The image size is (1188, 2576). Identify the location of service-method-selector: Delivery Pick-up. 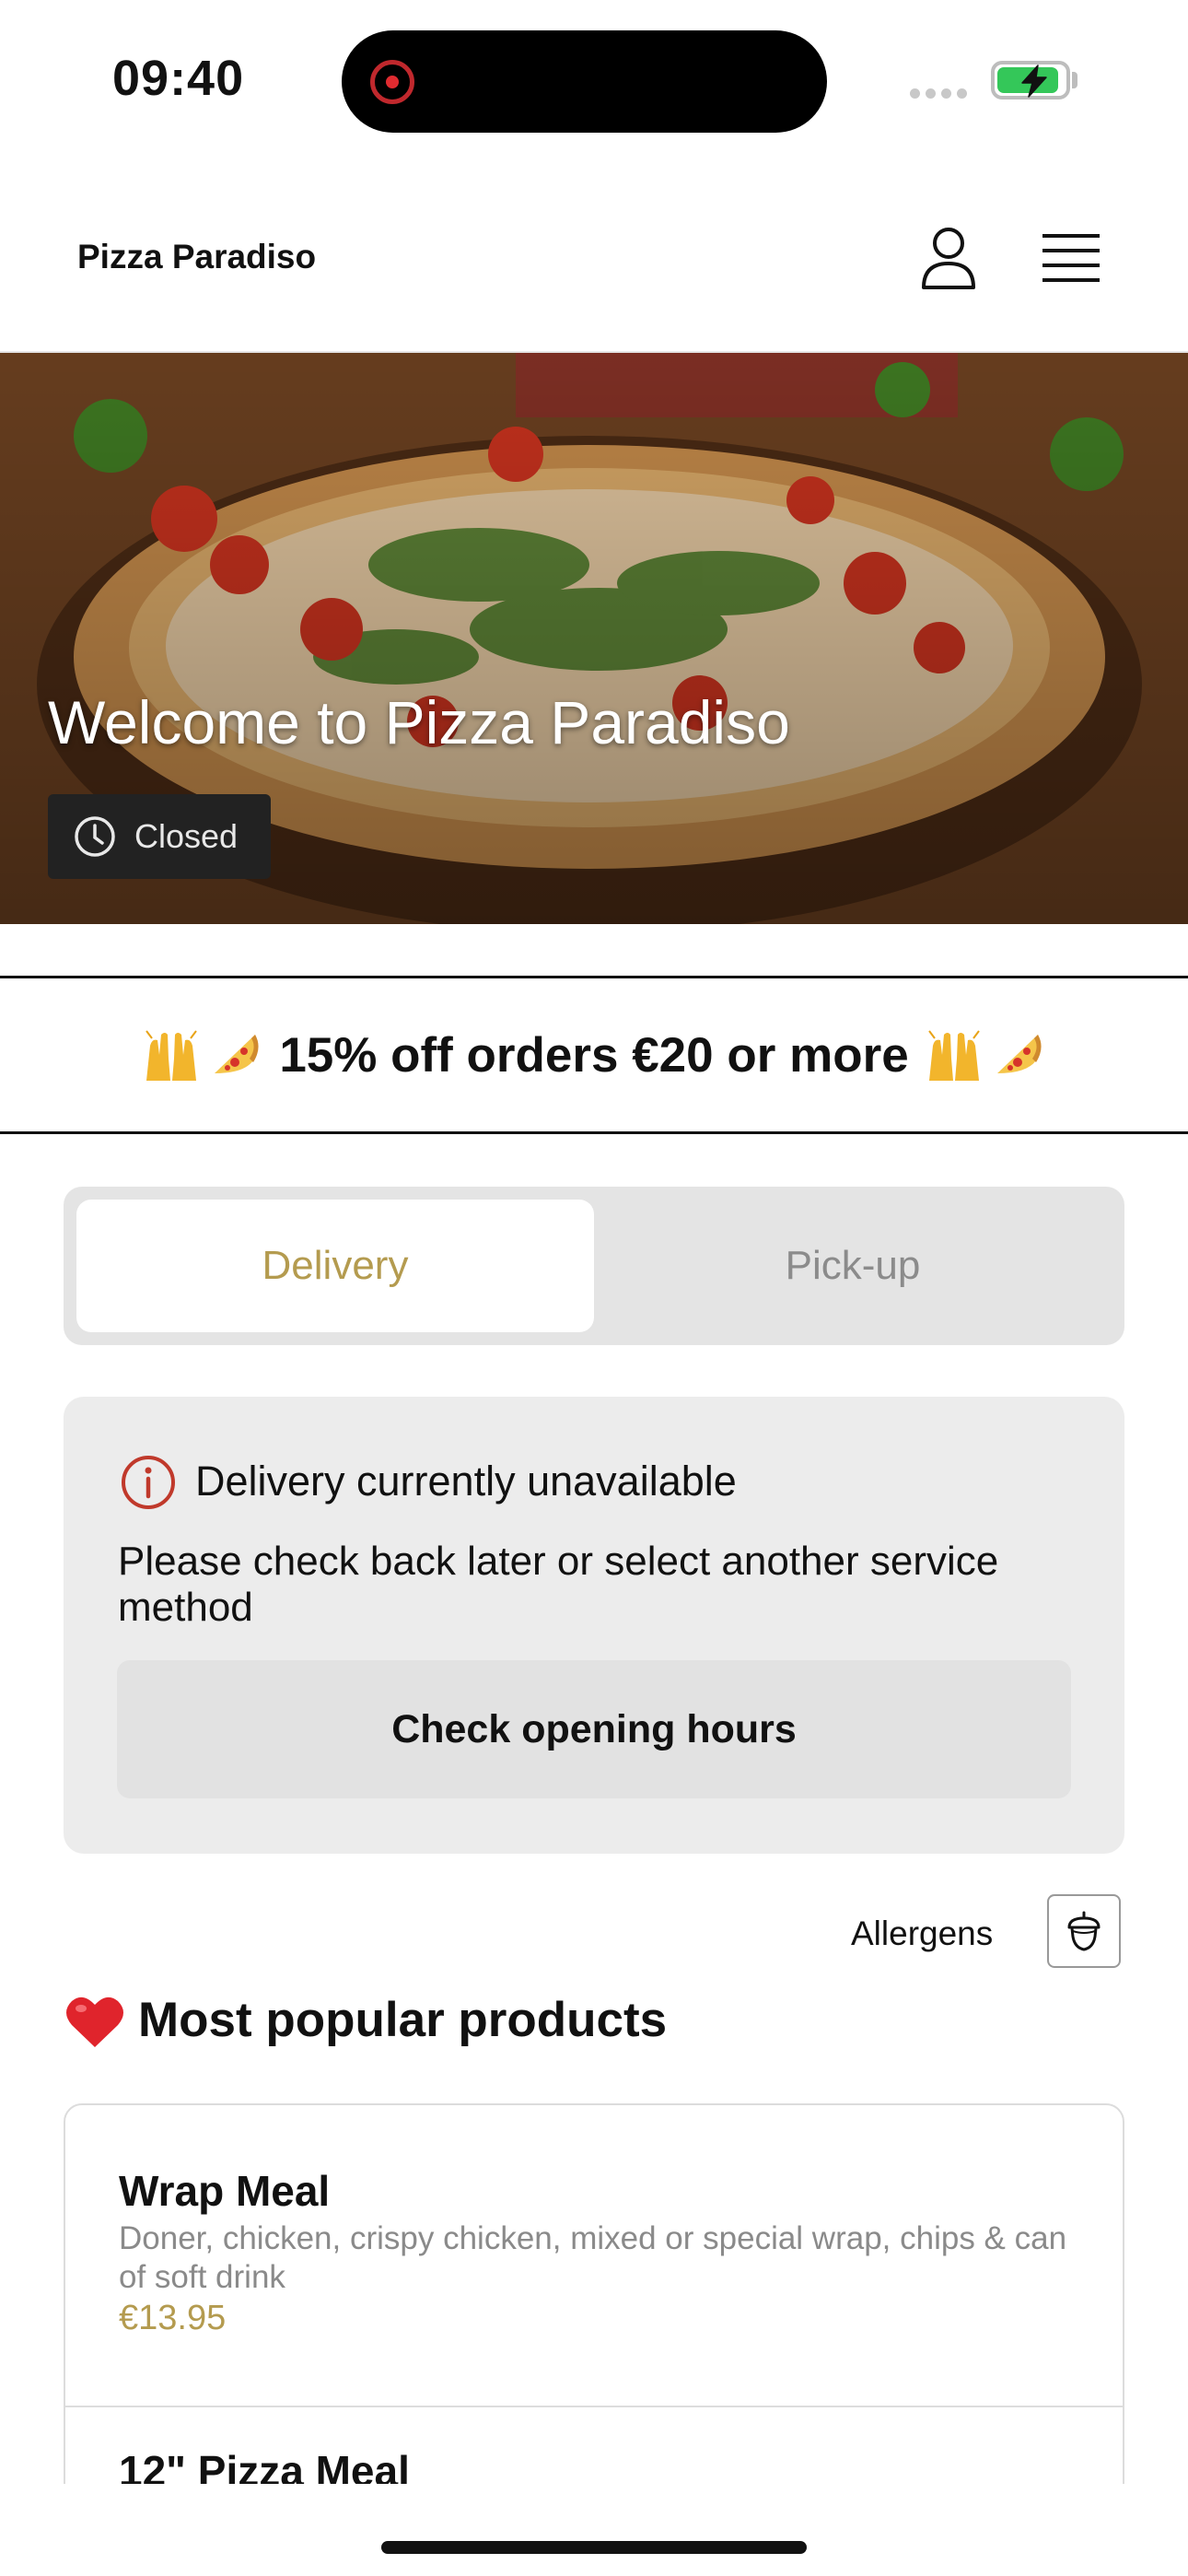
(594, 1266).